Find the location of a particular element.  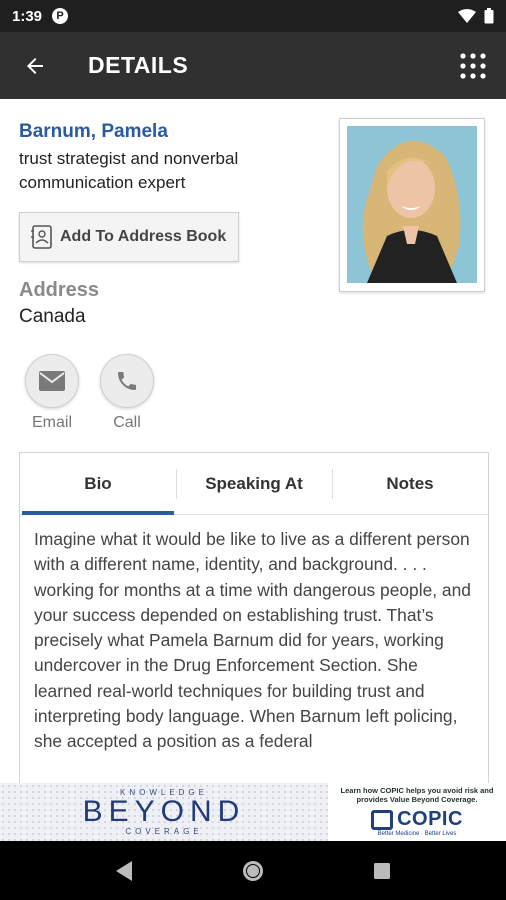

tab-bar: Bio Speaking At Notes is located at coordinates (254, 484).